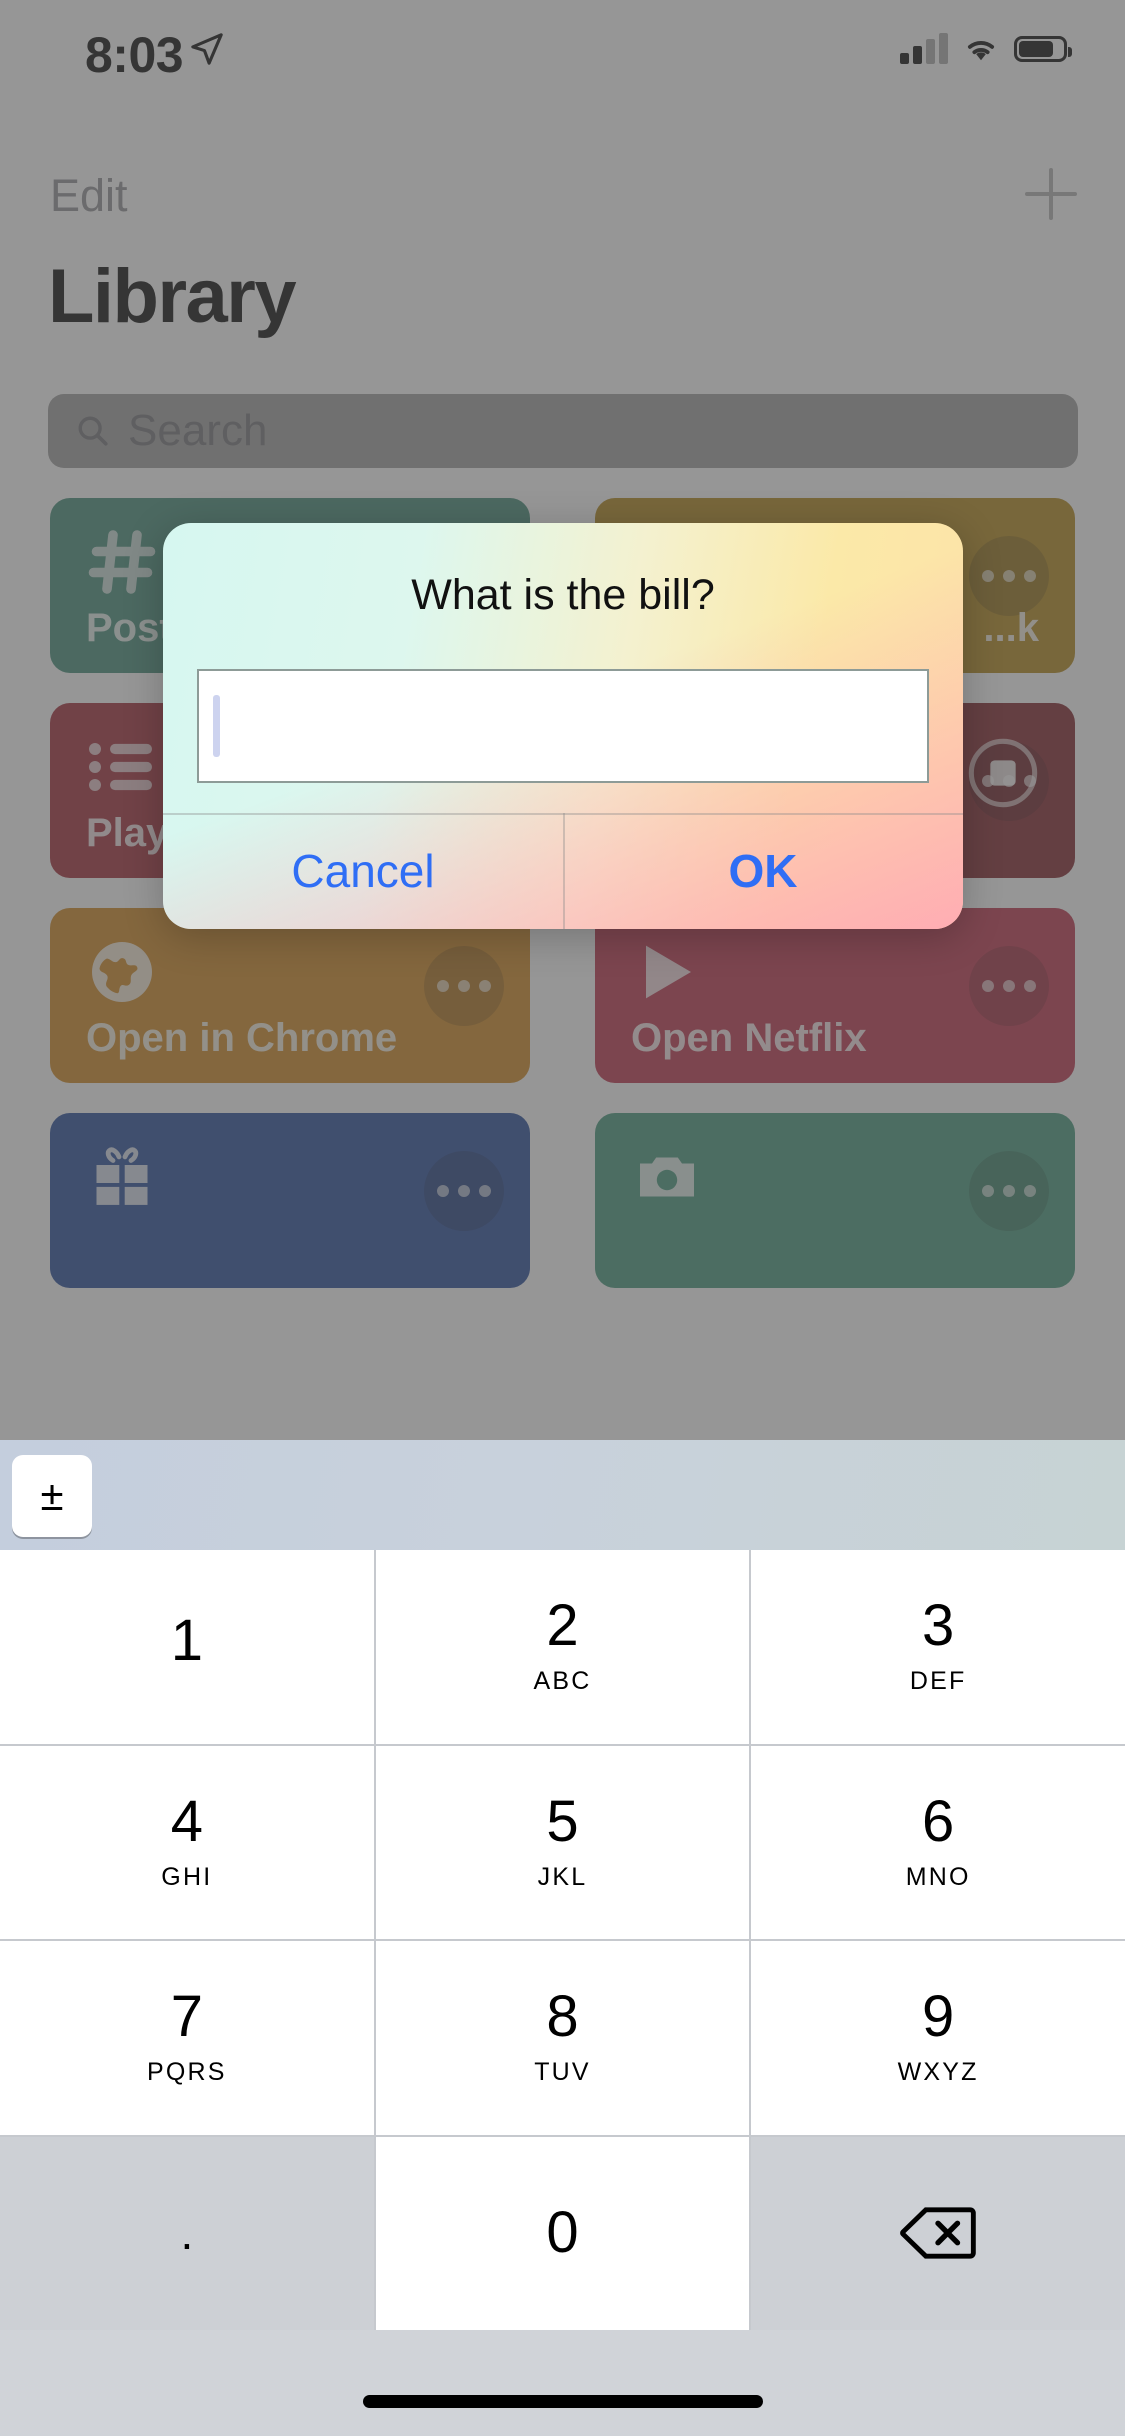  I want to click on key-0: 0, so click(562, 2233).